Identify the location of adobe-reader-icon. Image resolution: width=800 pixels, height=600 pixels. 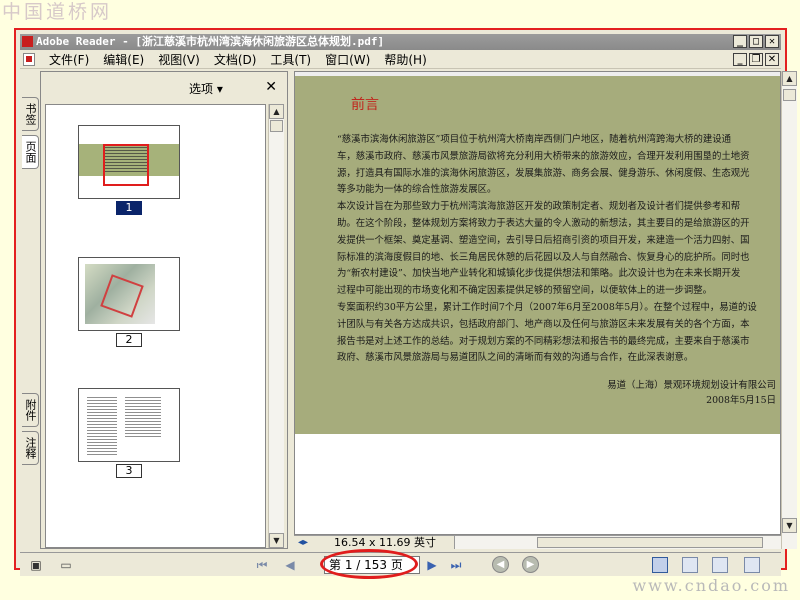
(27, 41).